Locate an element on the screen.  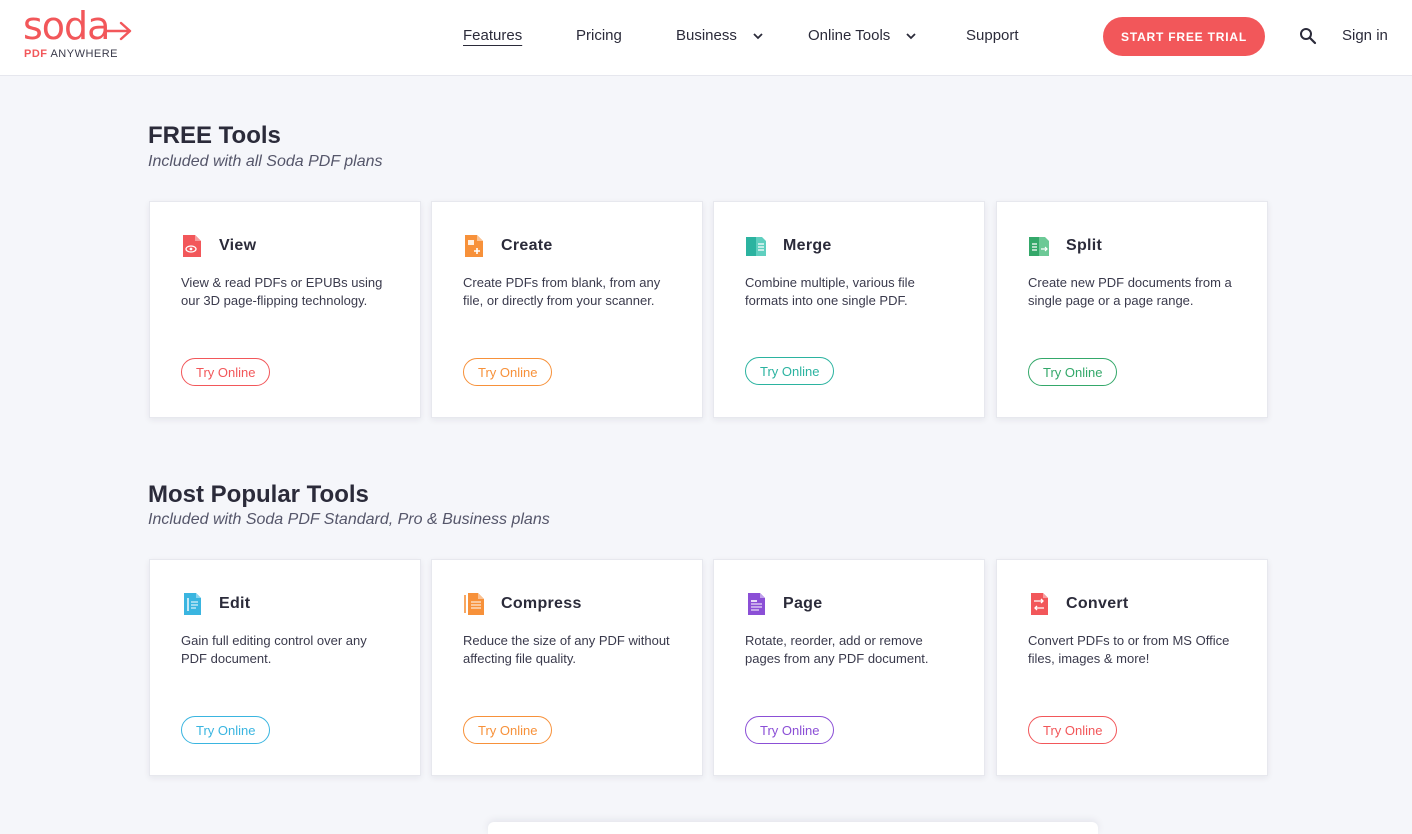
try-online-edit-button: Try Online is located at coordinates (226, 730).